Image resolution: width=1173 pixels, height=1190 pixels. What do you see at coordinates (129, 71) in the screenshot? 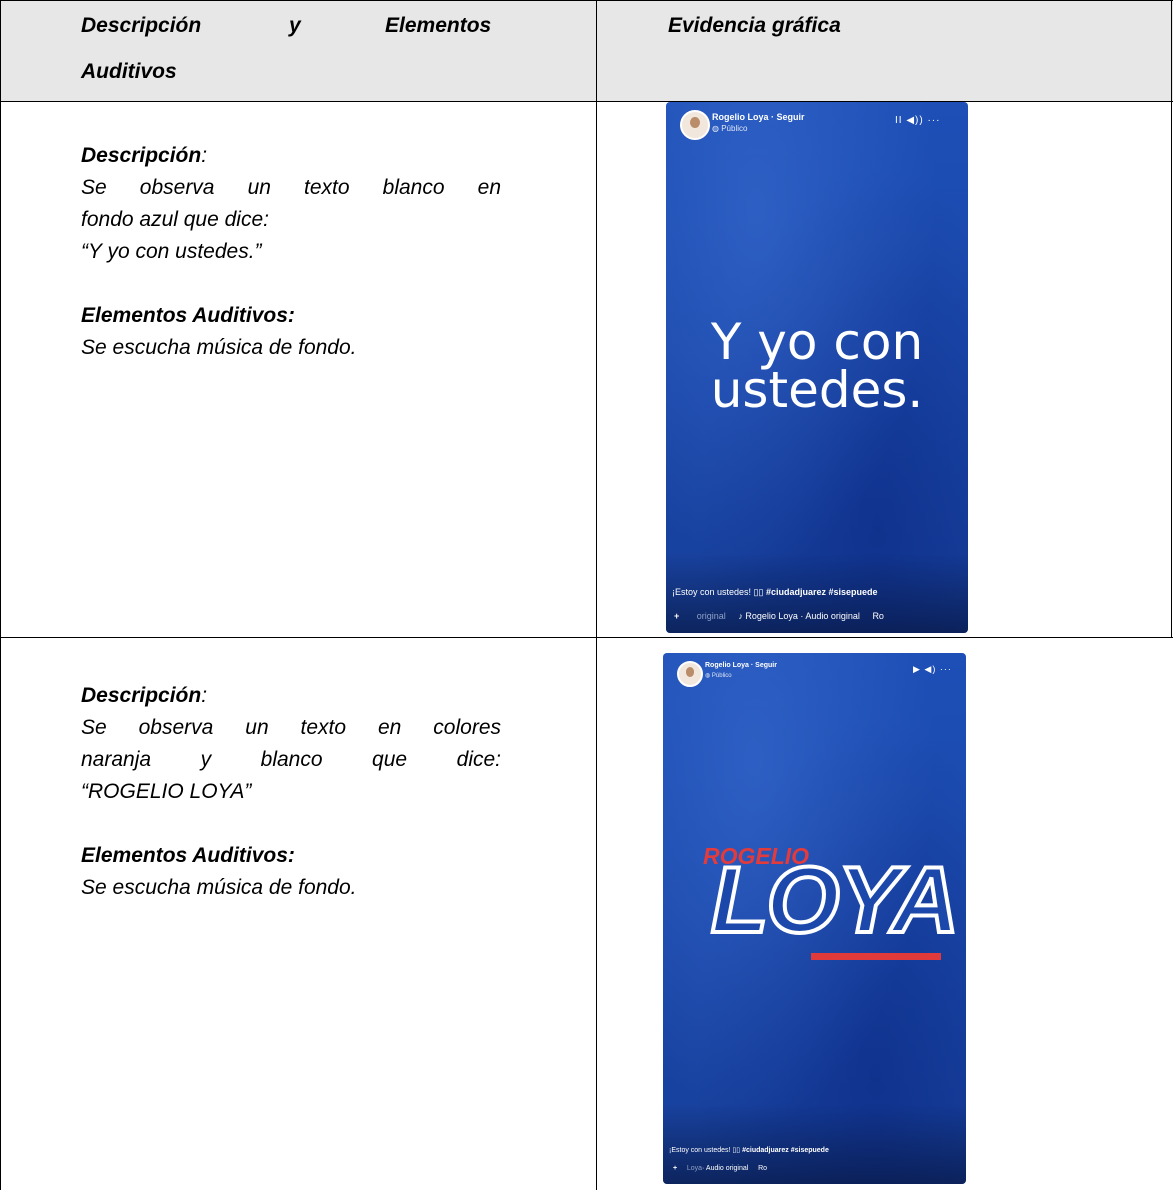
I see `header-auditory-word: Auditivos` at bounding box center [129, 71].